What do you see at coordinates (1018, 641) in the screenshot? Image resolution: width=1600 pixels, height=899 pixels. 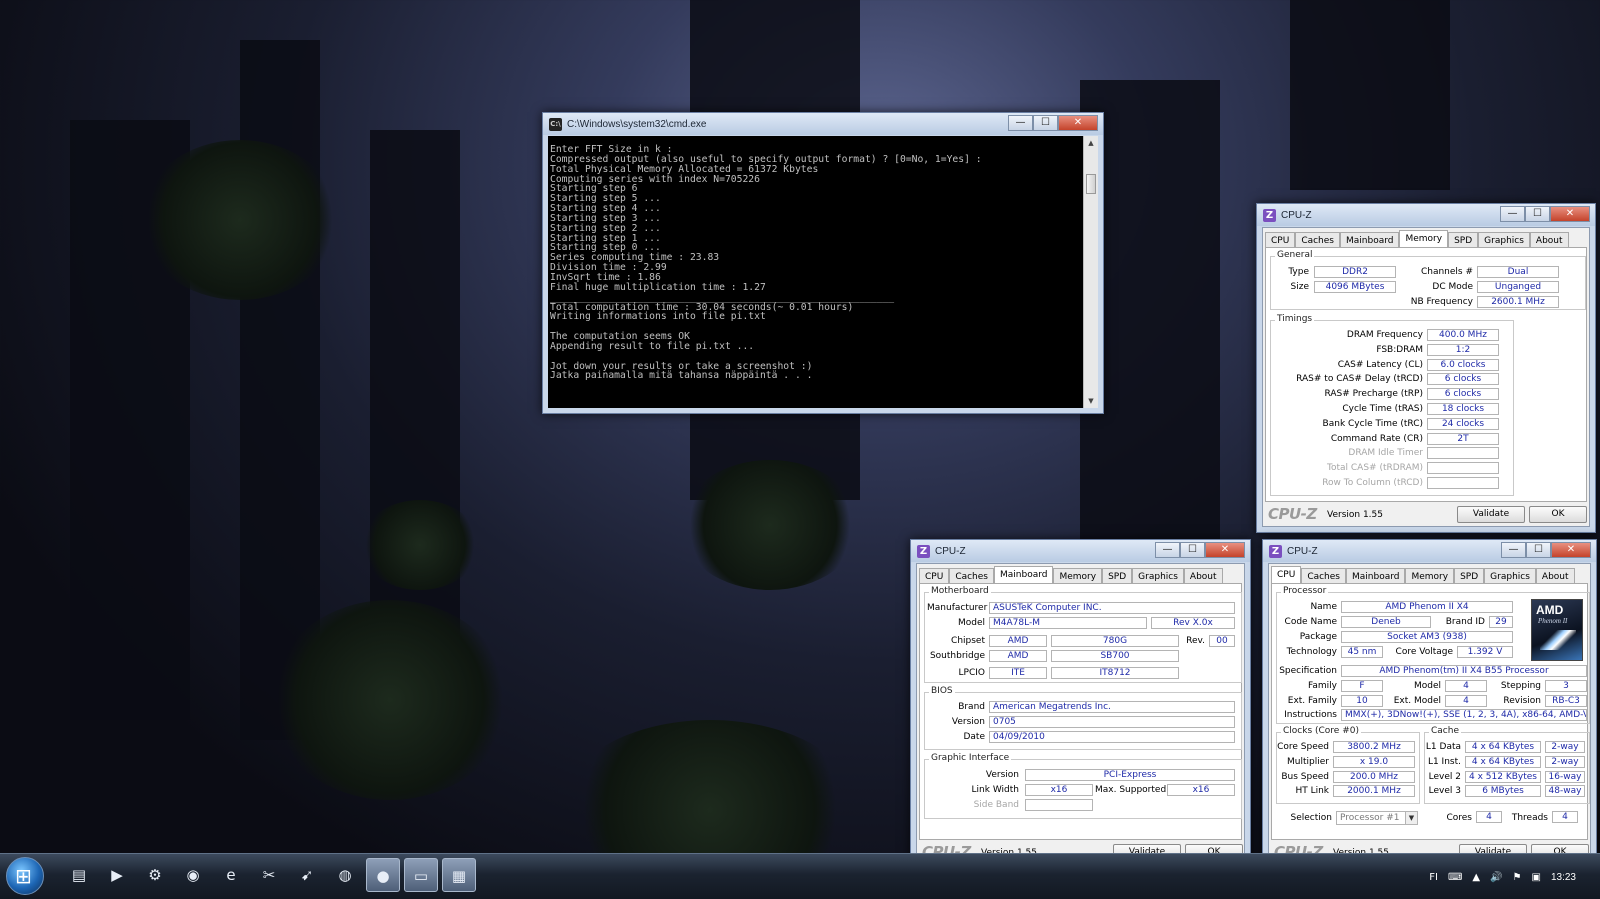 I see `chipset-vendor-value: AMD` at bounding box center [1018, 641].